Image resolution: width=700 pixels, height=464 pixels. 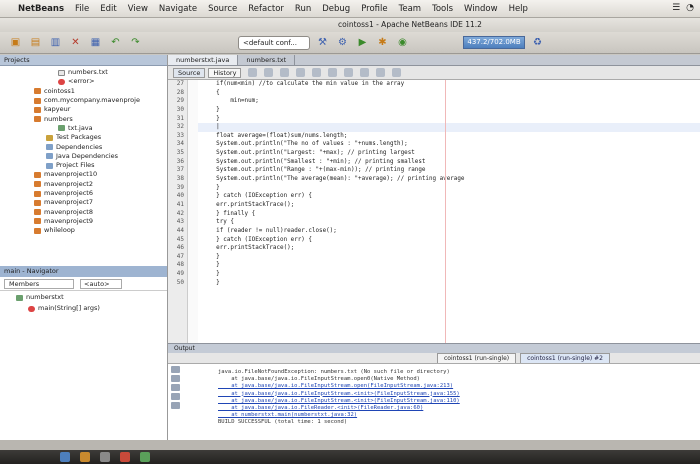 I want to click on toggle-bookmark-icon, so click(x=301, y=72).